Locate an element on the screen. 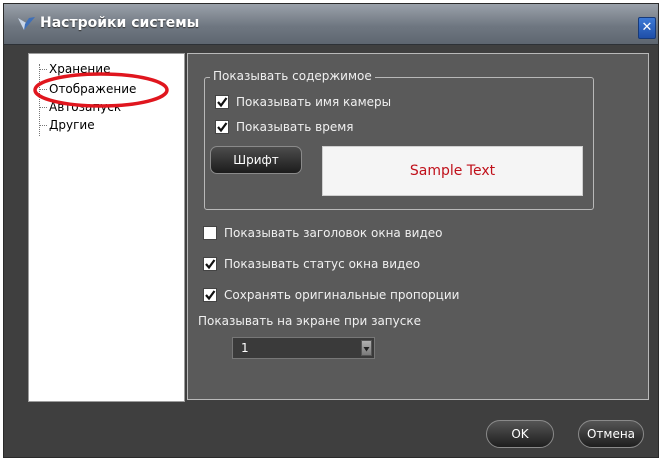 This screenshot has width=660, height=461. close-button: ✕ is located at coordinates (647, 28).